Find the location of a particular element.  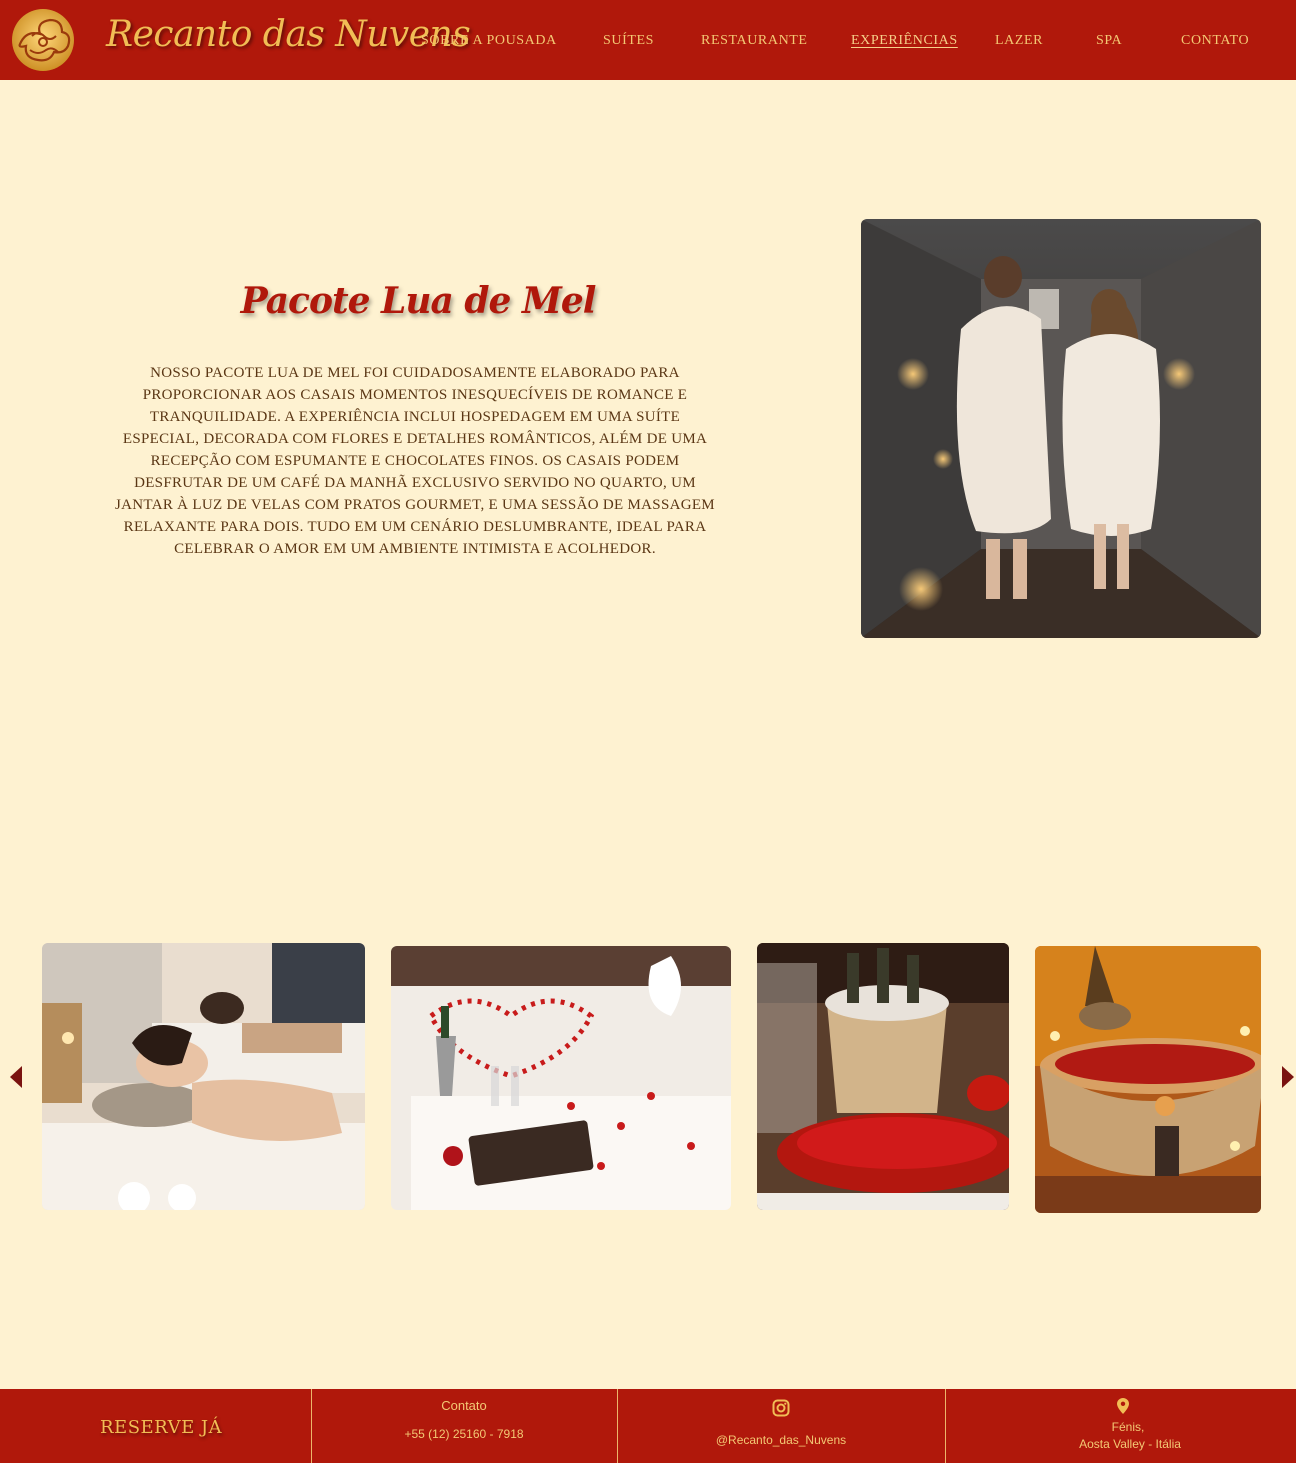

package-title: Pacote Lua de Mel is located at coordinates (418, 301).